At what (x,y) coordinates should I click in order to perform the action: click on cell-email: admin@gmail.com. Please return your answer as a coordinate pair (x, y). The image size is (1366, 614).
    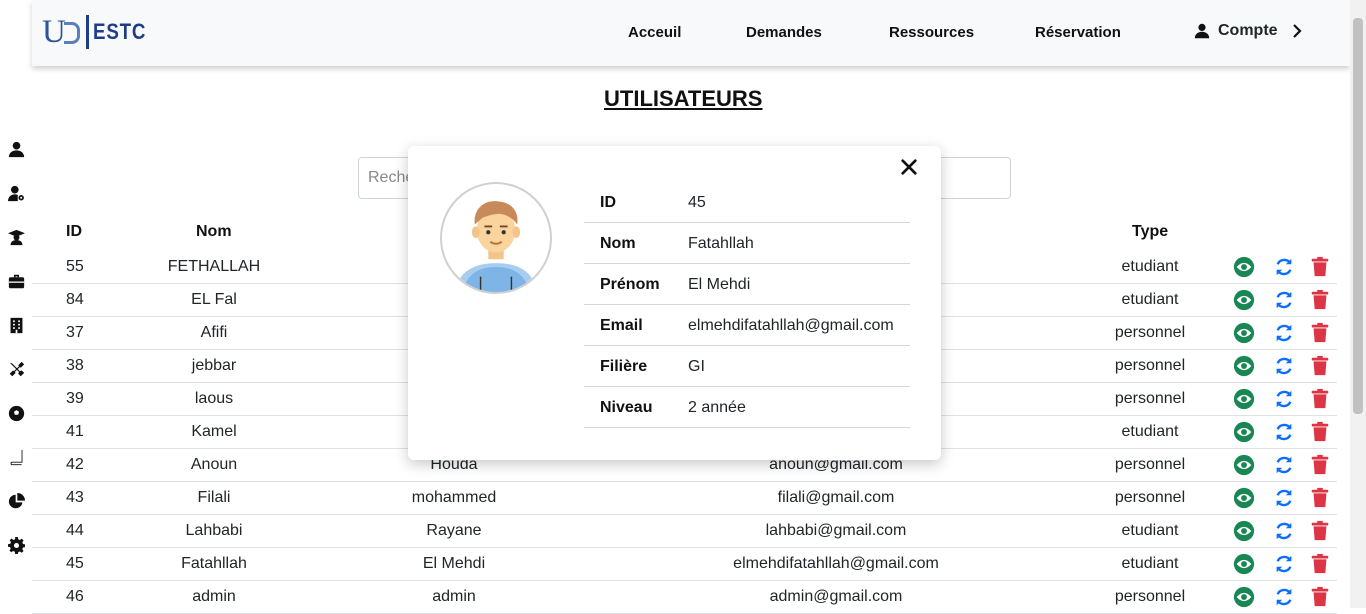
    Looking at the image, I should click on (836, 596).